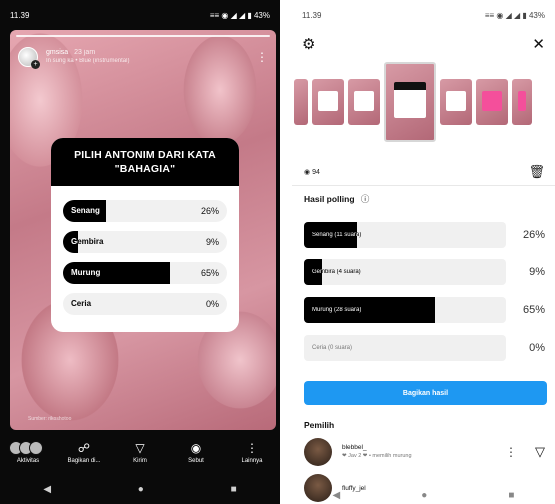  What do you see at coordinates (140, 15) in the screenshot?
I see `status-bar: 11.39 ≡≡ ◉ ◢ ◢ ▮ 43%` at bounding box center [140, 15].